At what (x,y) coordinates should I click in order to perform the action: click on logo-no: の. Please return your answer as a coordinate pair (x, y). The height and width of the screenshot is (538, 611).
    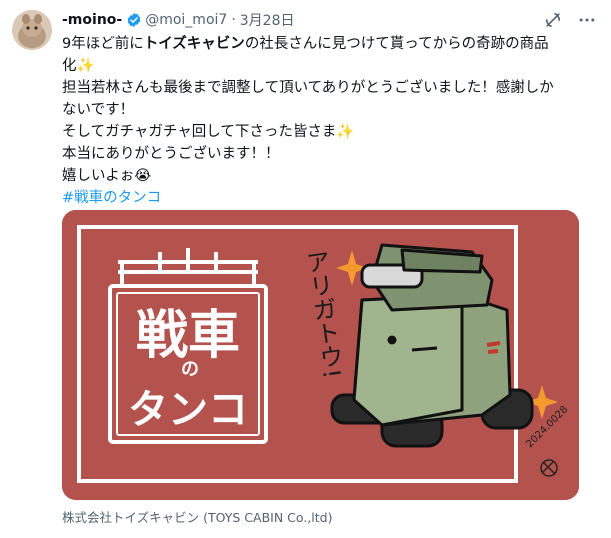
    Looking at the image, I should click on (190, 369).